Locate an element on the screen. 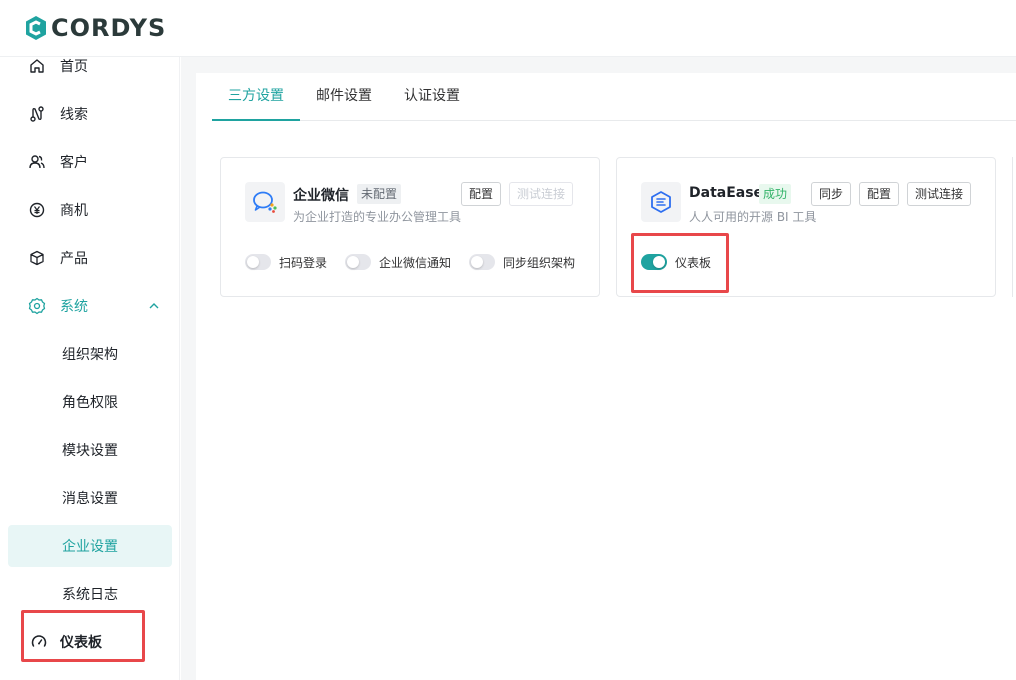  sidebar-item-dashboard: 仪表板 is located at coordinates (90, 642).